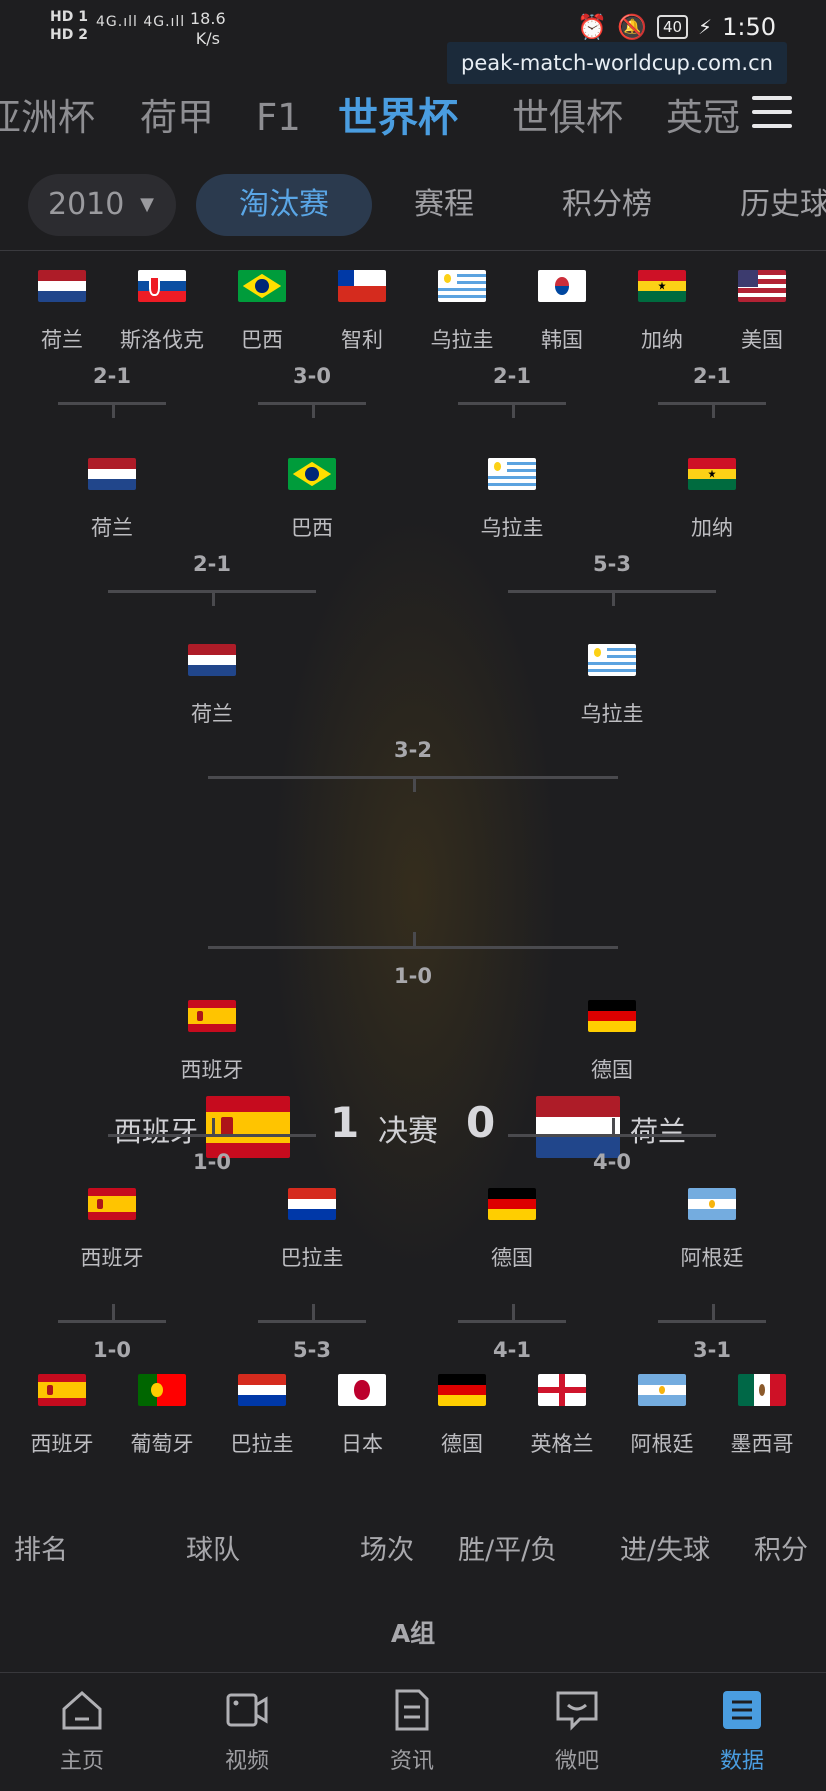 The height and width of the screenshot is (1791, 826). Describe the element at coordinates (703, 118) in the screenshot. I see `tab-championship: 英冠` at that location.